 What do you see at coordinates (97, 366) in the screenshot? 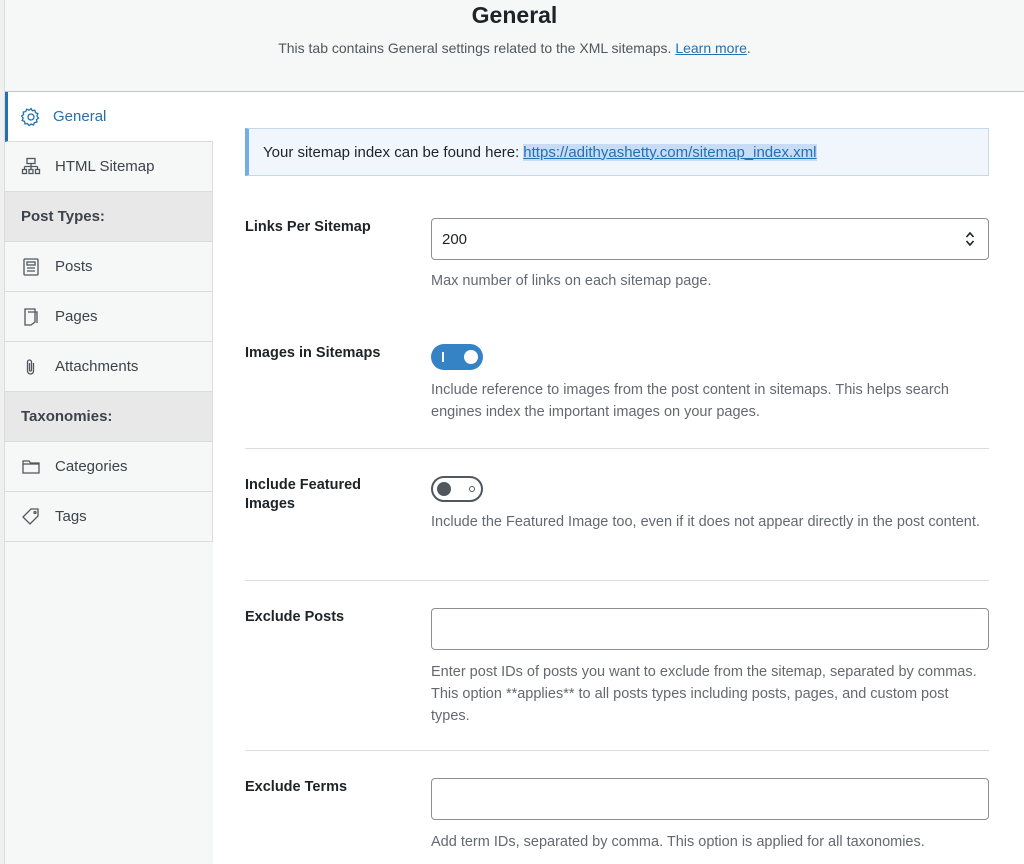
I see `sidebar-item-label: Attachments` at bounding box center [97, 366].